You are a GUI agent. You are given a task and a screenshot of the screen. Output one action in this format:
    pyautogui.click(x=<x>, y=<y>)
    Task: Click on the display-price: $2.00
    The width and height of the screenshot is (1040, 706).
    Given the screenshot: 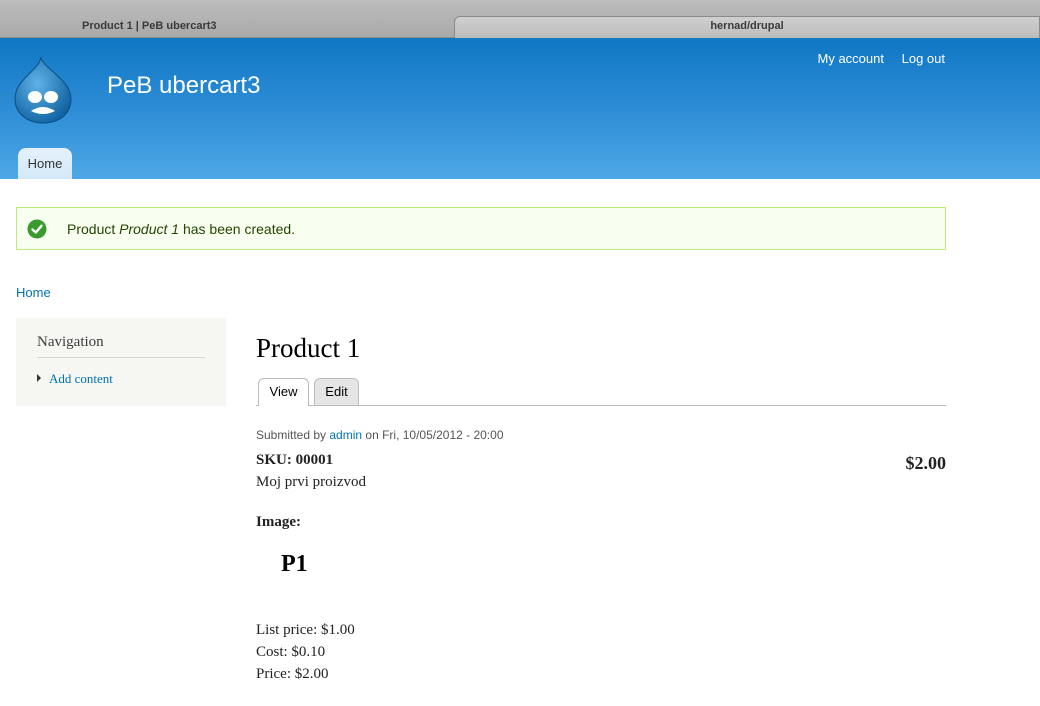 What is the action you would take?
    pyautogui.click(x=926, y=463)
    